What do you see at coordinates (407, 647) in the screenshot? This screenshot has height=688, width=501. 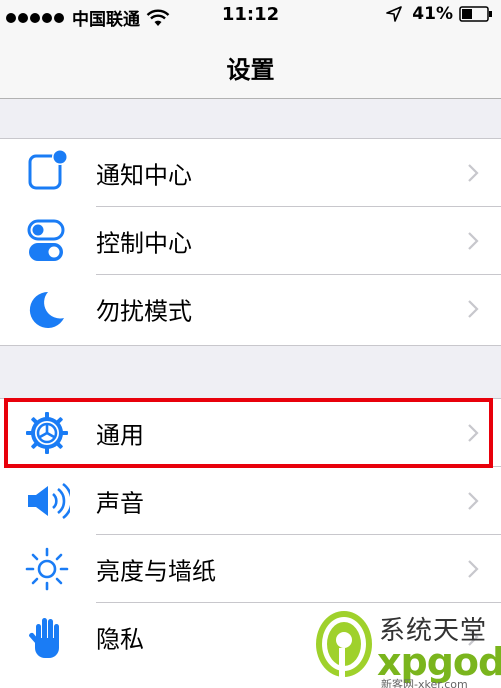 I see `watermark: 系统天堂 xpgod 新客网-xker.com` at bounding box center [407, 647].